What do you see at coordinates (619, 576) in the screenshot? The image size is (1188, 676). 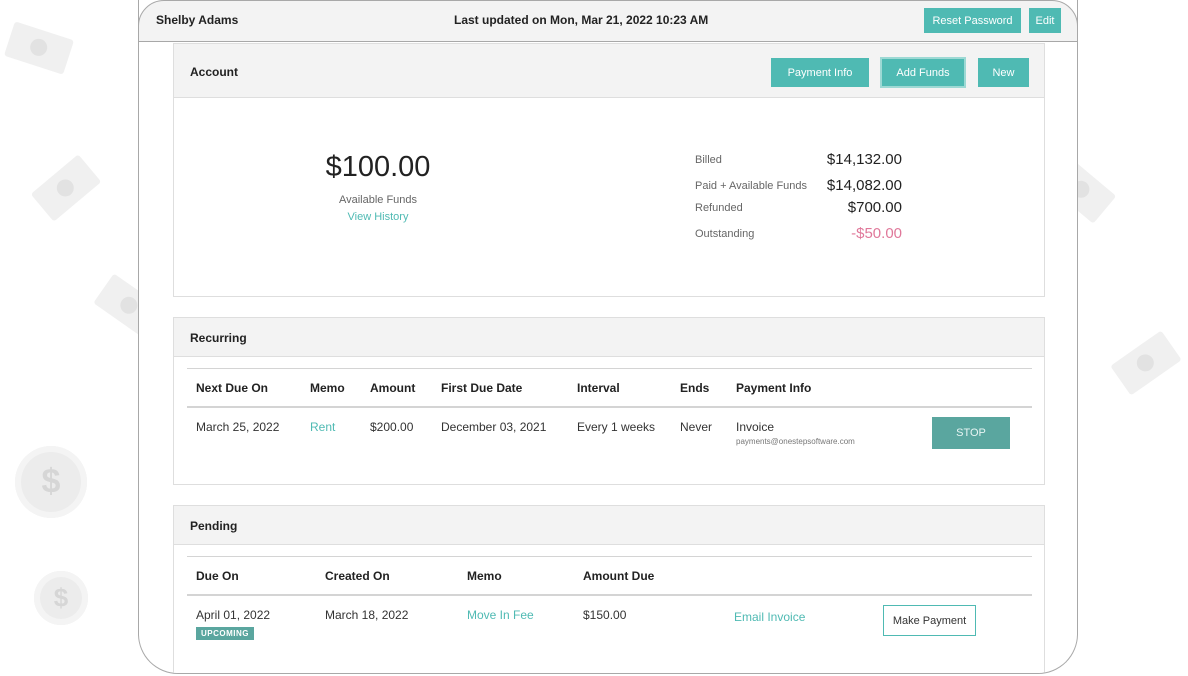 I see `column-header: Amount Due` at bounding box center [619, 576].